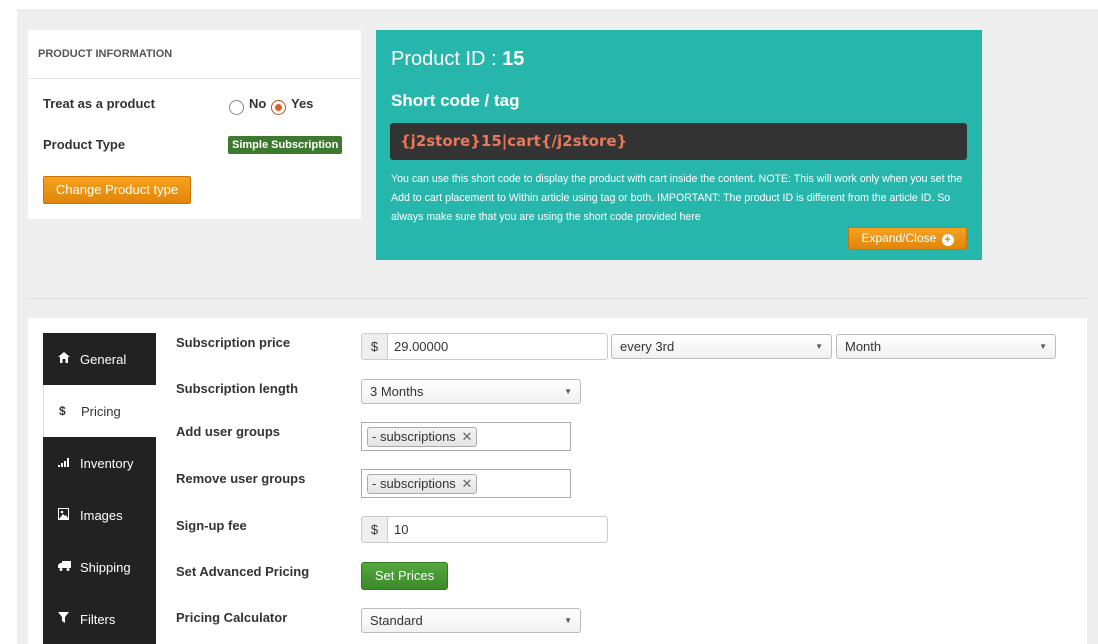  I want to click on sidebar-item-label: Shipping, so click(105, 567).